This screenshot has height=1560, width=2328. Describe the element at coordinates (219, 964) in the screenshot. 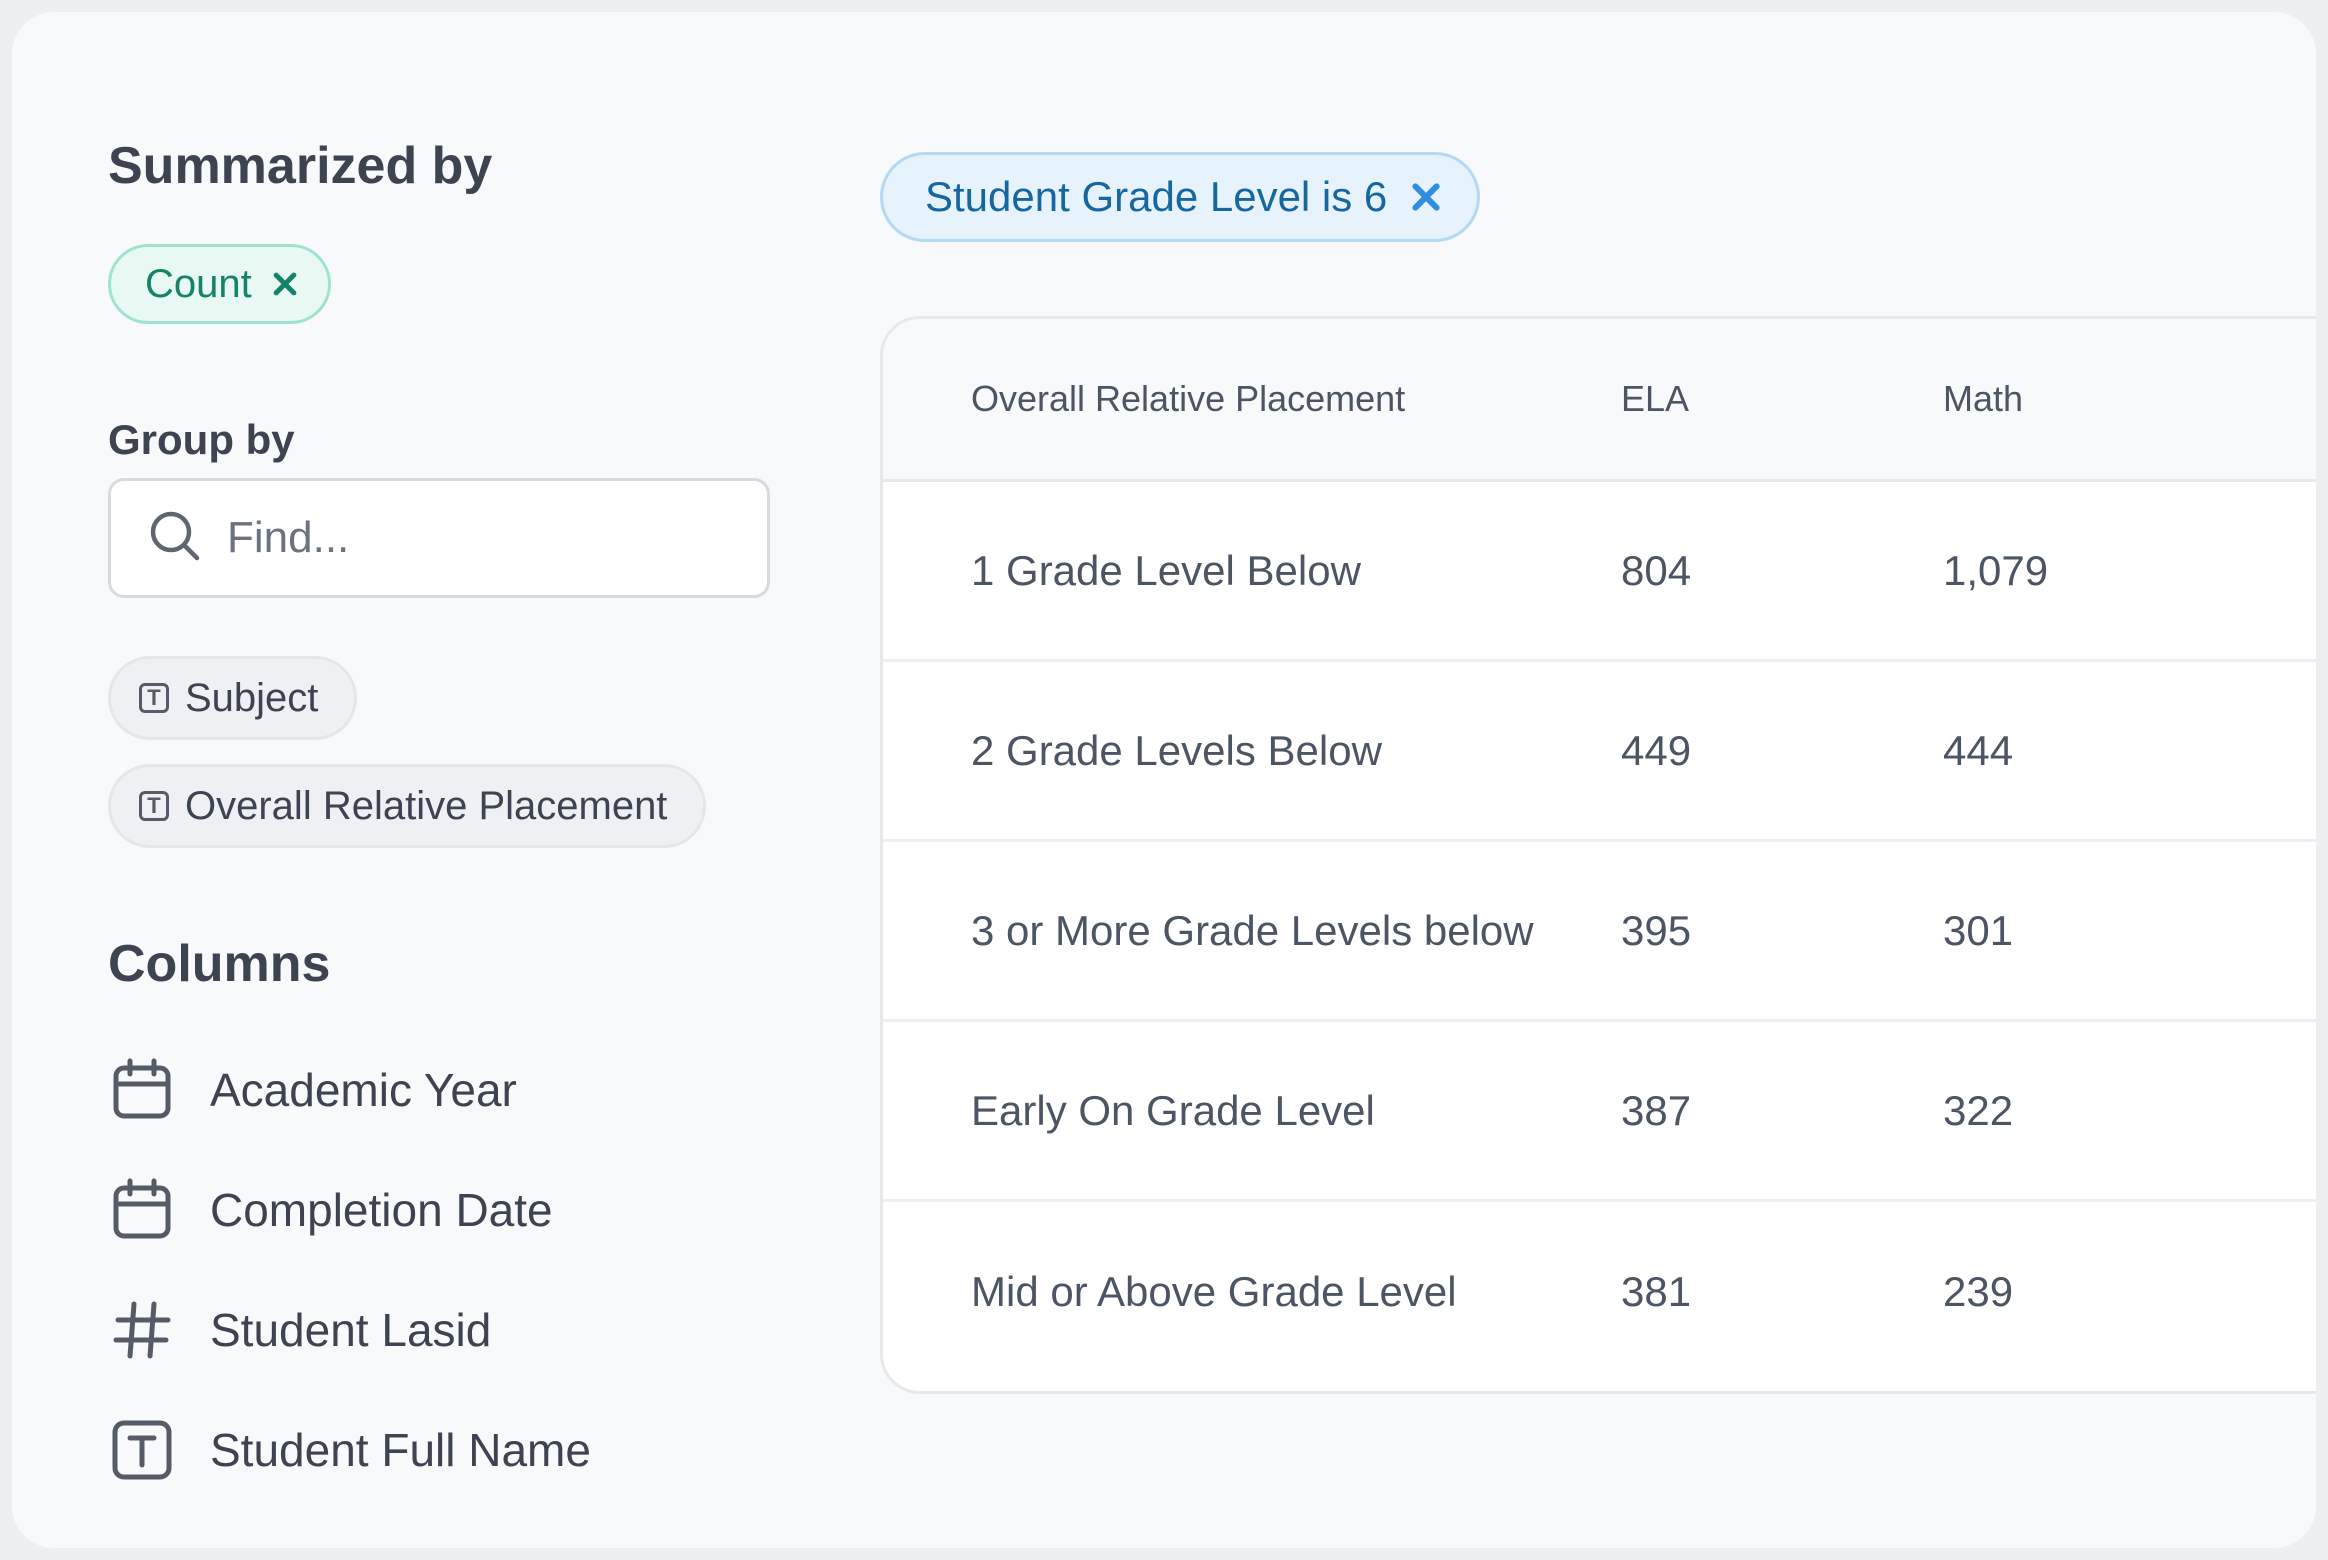

I see `columns-title: Columns` at that location.